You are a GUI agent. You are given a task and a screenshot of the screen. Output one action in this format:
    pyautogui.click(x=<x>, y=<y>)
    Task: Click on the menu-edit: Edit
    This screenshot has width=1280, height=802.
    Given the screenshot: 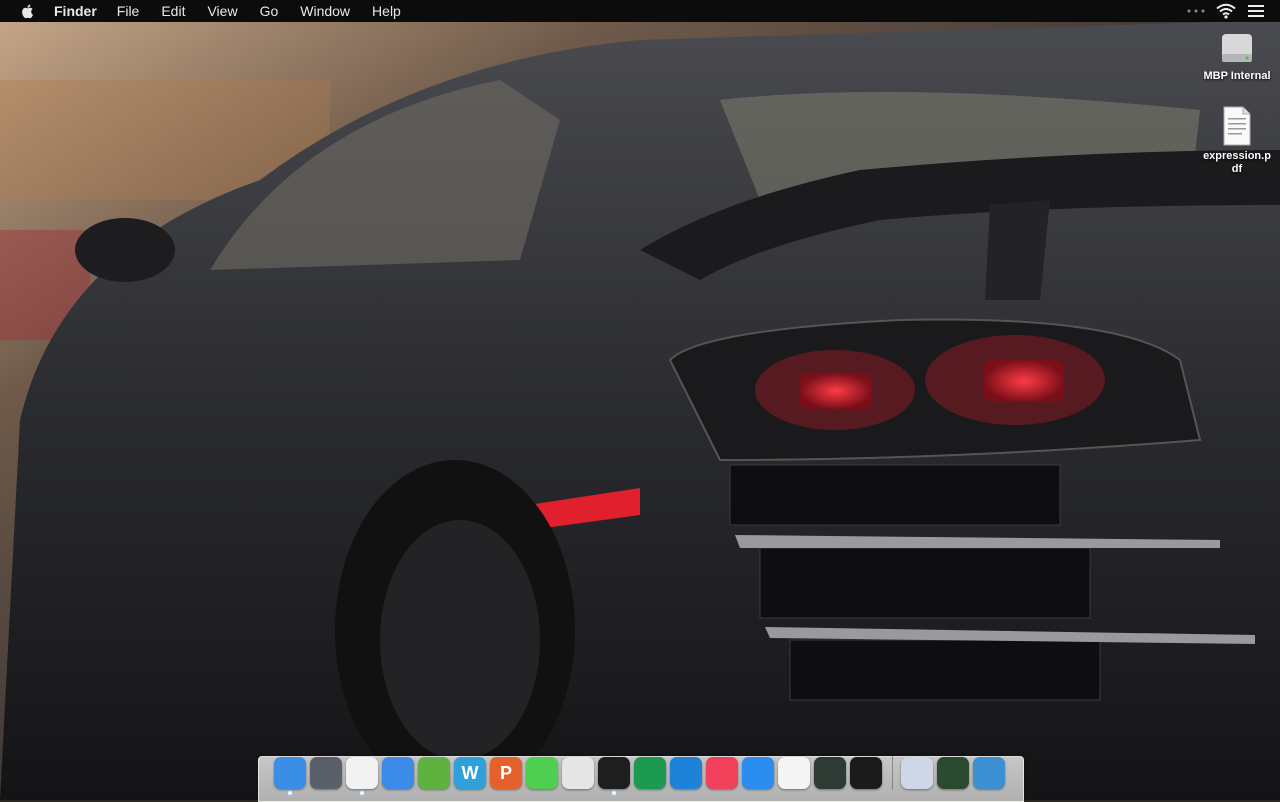 What is the action you would take?
    pyautogui.click(x=173, y=11)
    